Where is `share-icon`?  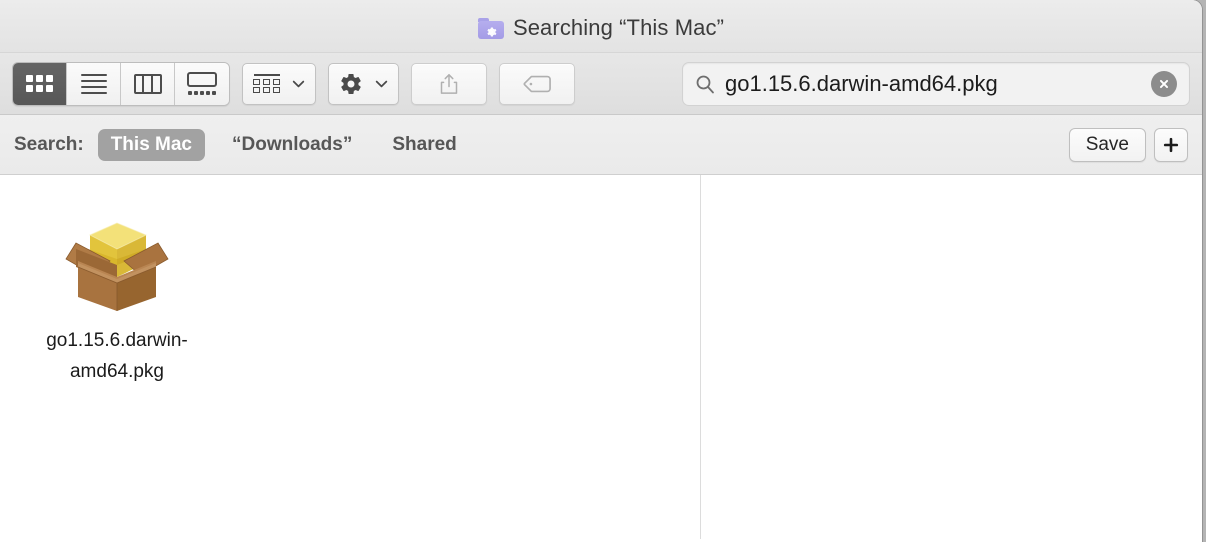
share-icon is located at coordinates (449, 83).